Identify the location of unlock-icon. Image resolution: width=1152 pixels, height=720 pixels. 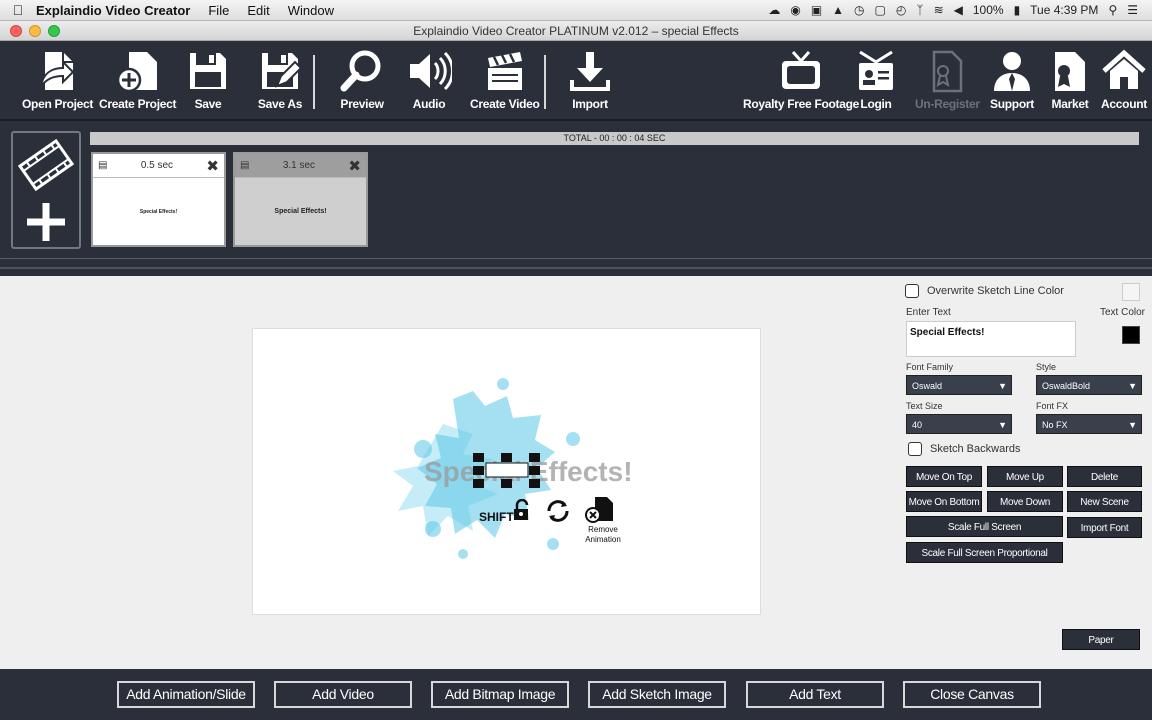
(522, 509).